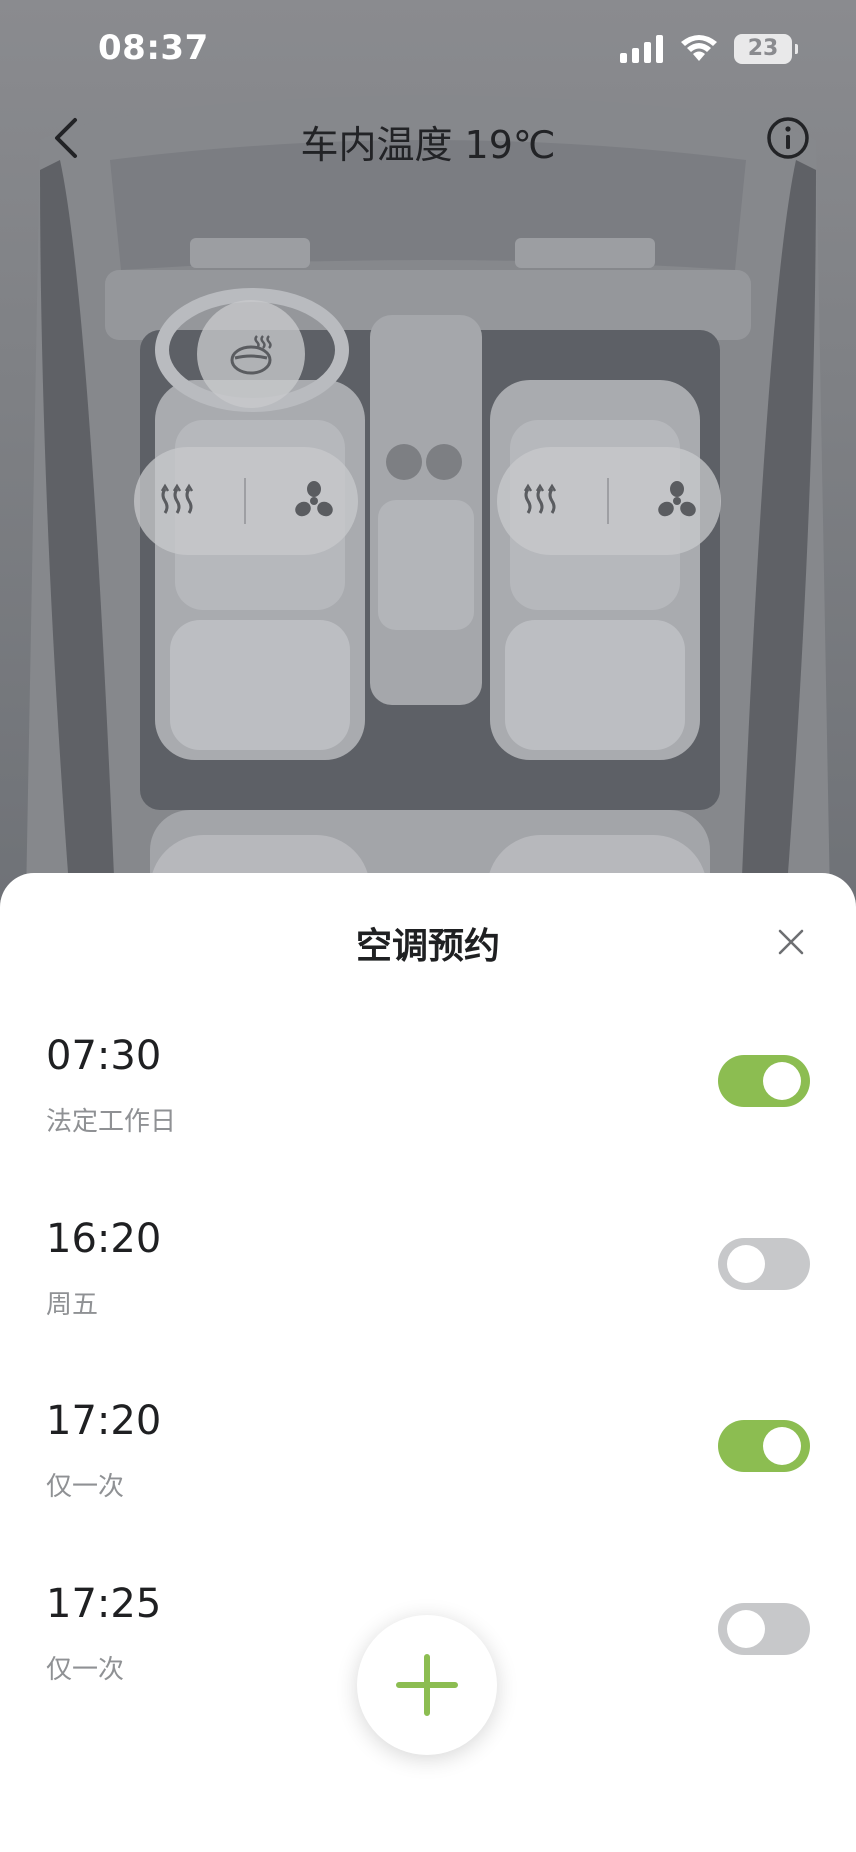 The image size is (856, 1852). I want to click on steering-wheel-heat-icon, so click(251, 355).